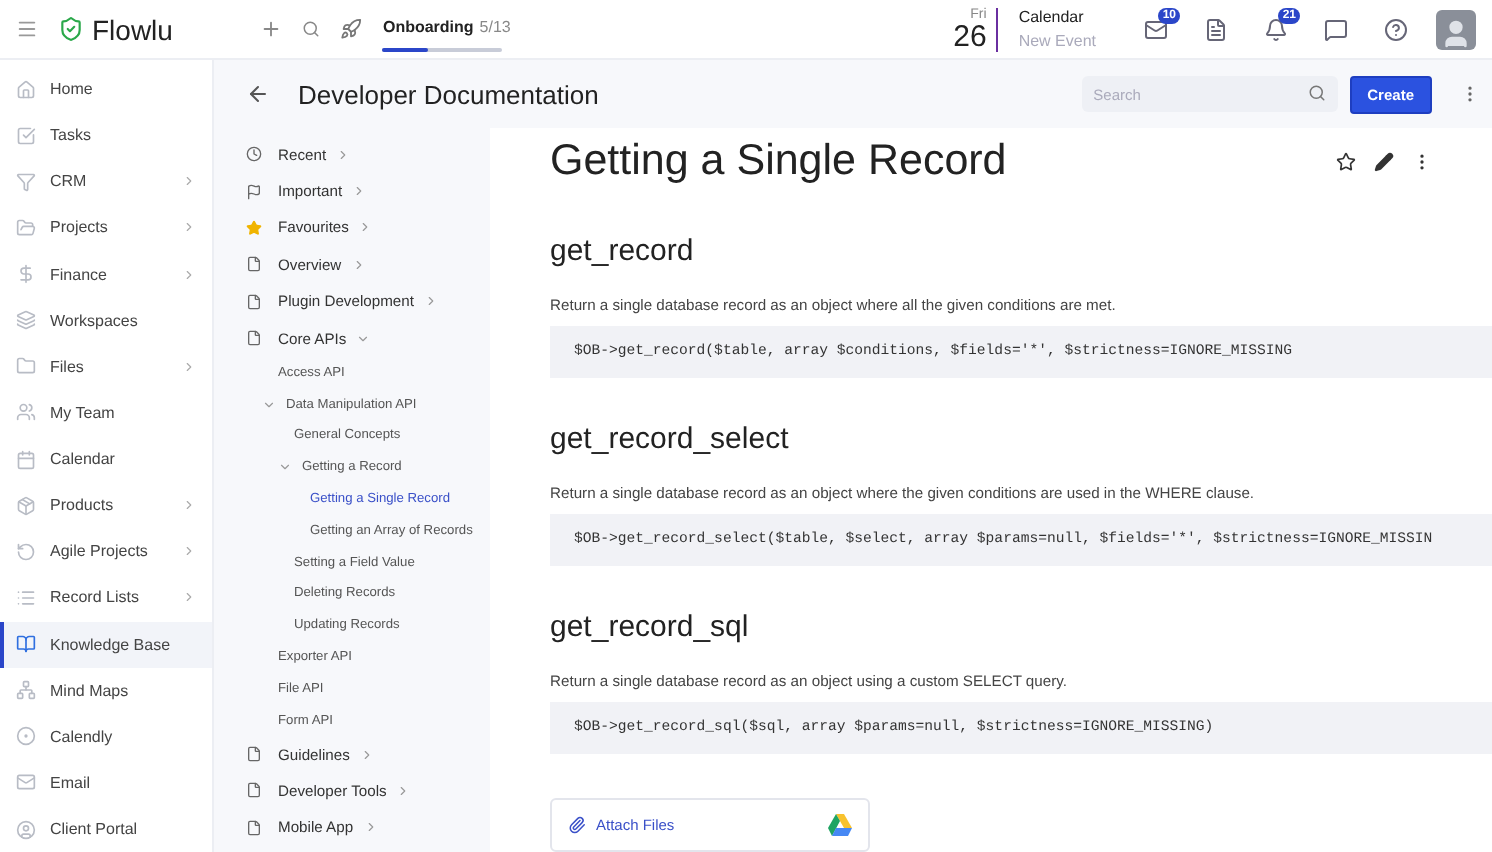  Describe the element at coordinates (106, 274) in the screenshot. I see `sidebar-item: Finance` at that location.